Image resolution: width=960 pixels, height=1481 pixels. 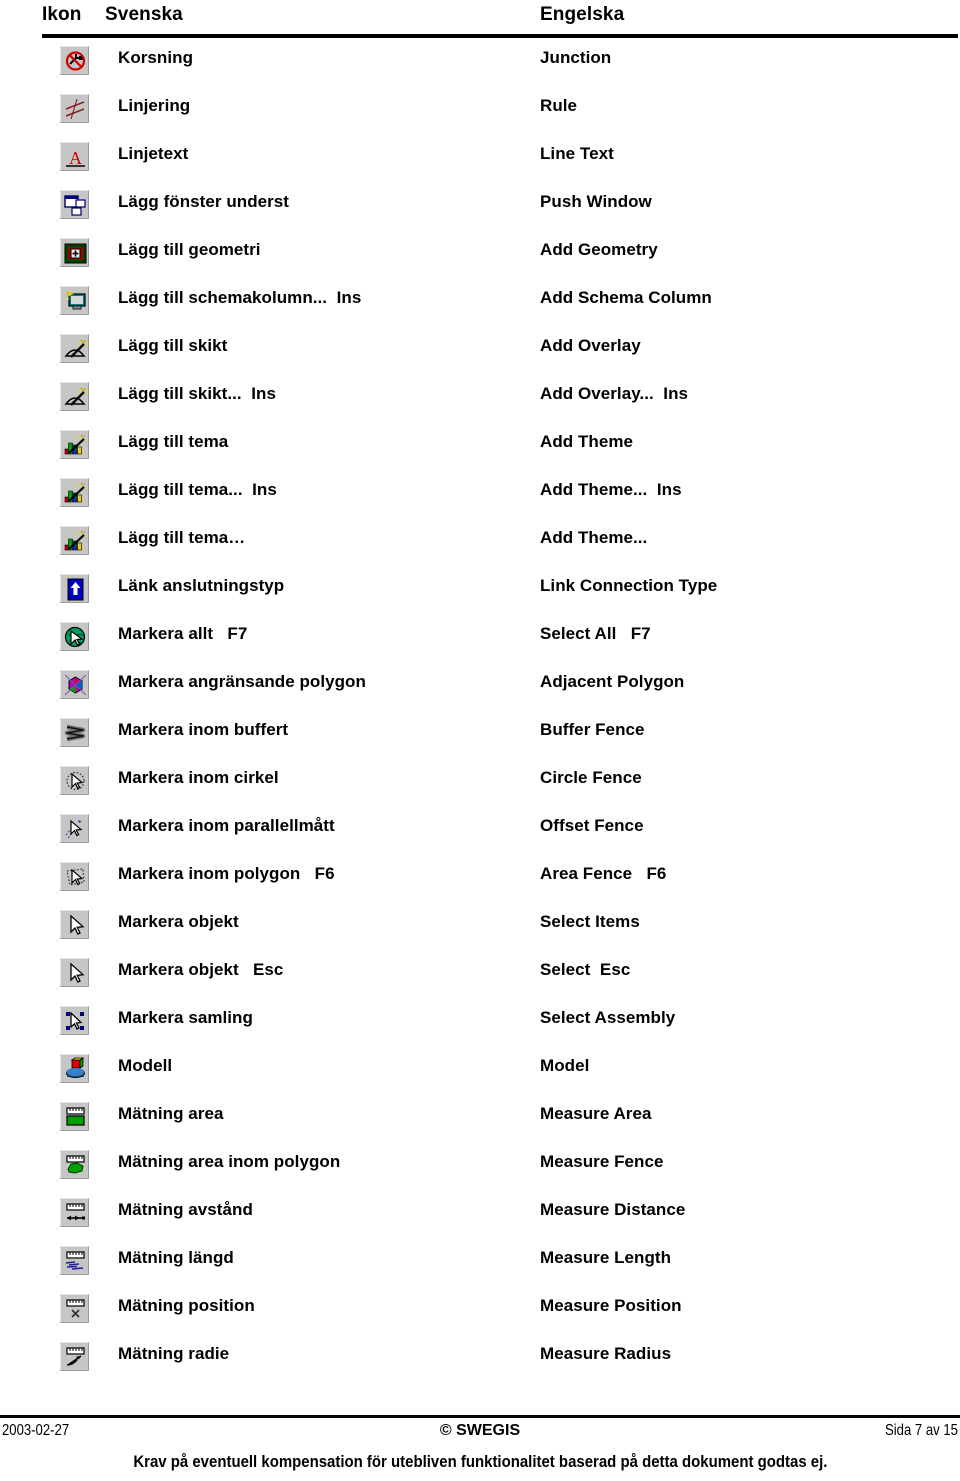 What do you see at coordinates (74, 876) in the screenshot?
I see `area-fence-icon` at bounding box center [74, 876].